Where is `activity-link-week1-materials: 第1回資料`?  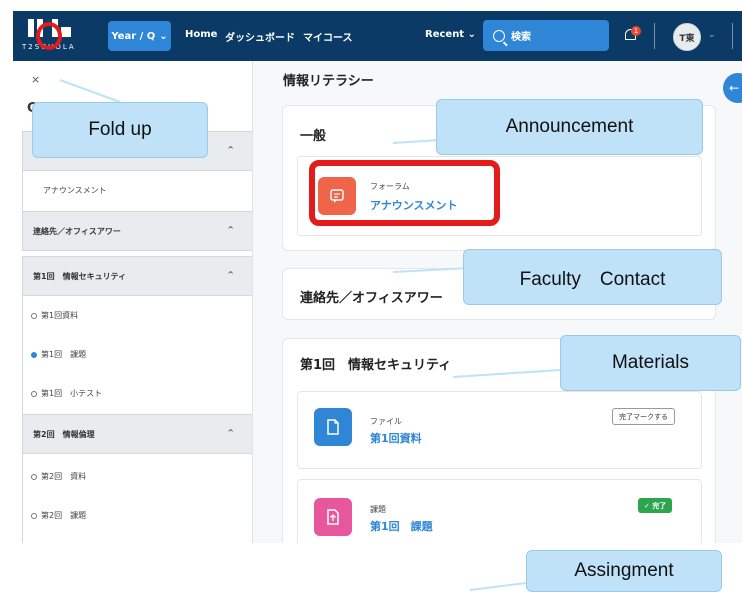
activity-link-week1-materials: 第1回資料 is located at coordinates (396, 438).